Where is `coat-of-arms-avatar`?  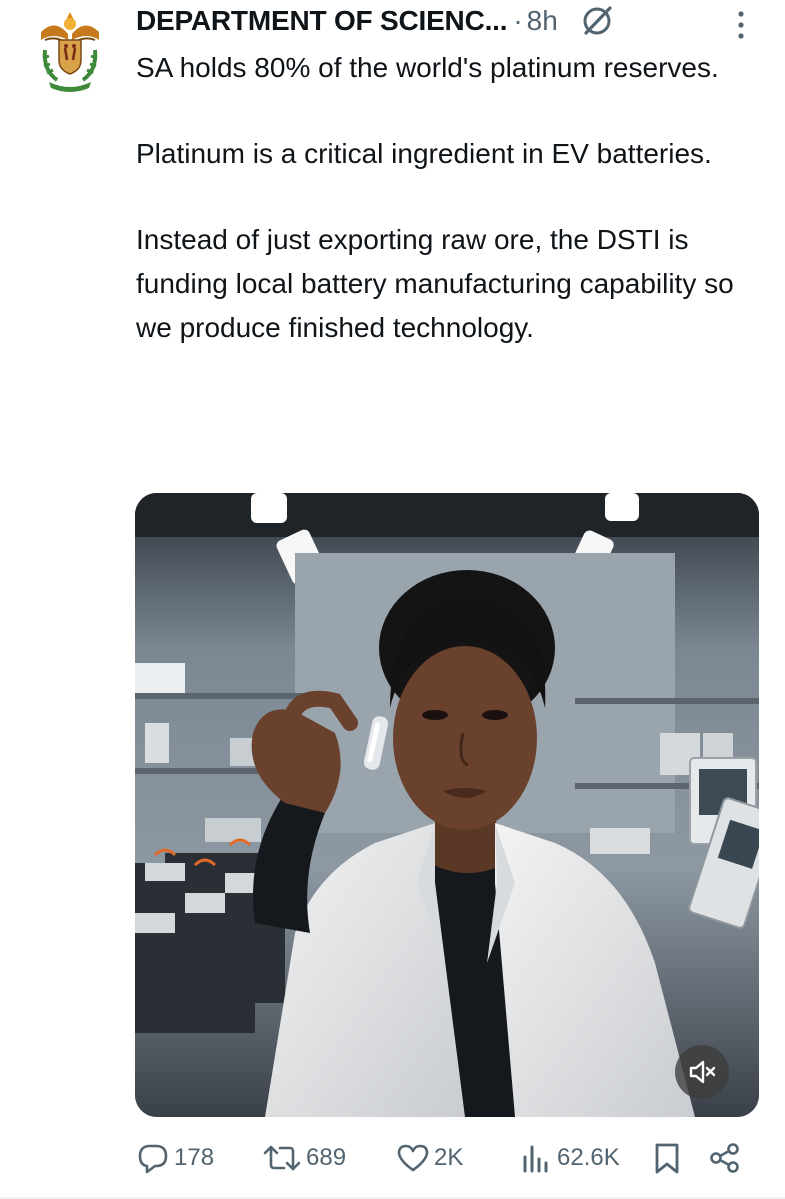 coat-of-arms-avatar is located at coordinates (70, 52).